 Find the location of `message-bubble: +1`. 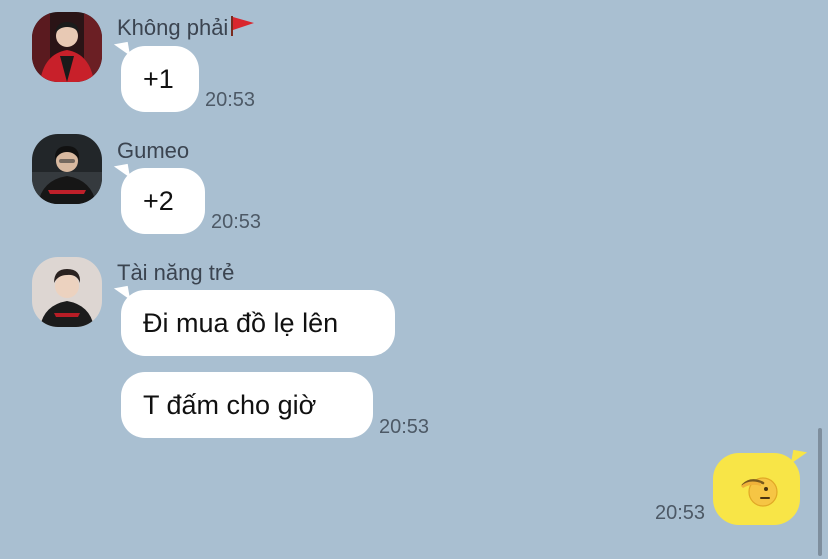

message-bubble: +1 is located at coordinates (156, 76).